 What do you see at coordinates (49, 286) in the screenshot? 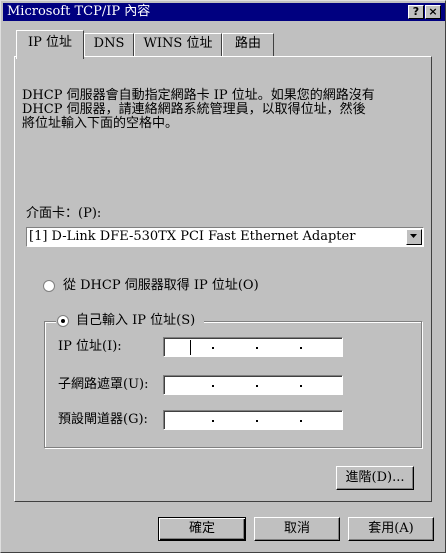
I see `dhcp-radio` at bounding box center [49, 286].